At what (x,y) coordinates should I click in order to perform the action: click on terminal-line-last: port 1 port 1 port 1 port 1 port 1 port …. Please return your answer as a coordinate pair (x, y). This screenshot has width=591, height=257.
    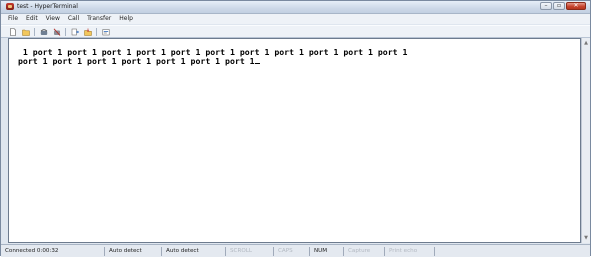
    Looking at the image, I should click on (295, 60).